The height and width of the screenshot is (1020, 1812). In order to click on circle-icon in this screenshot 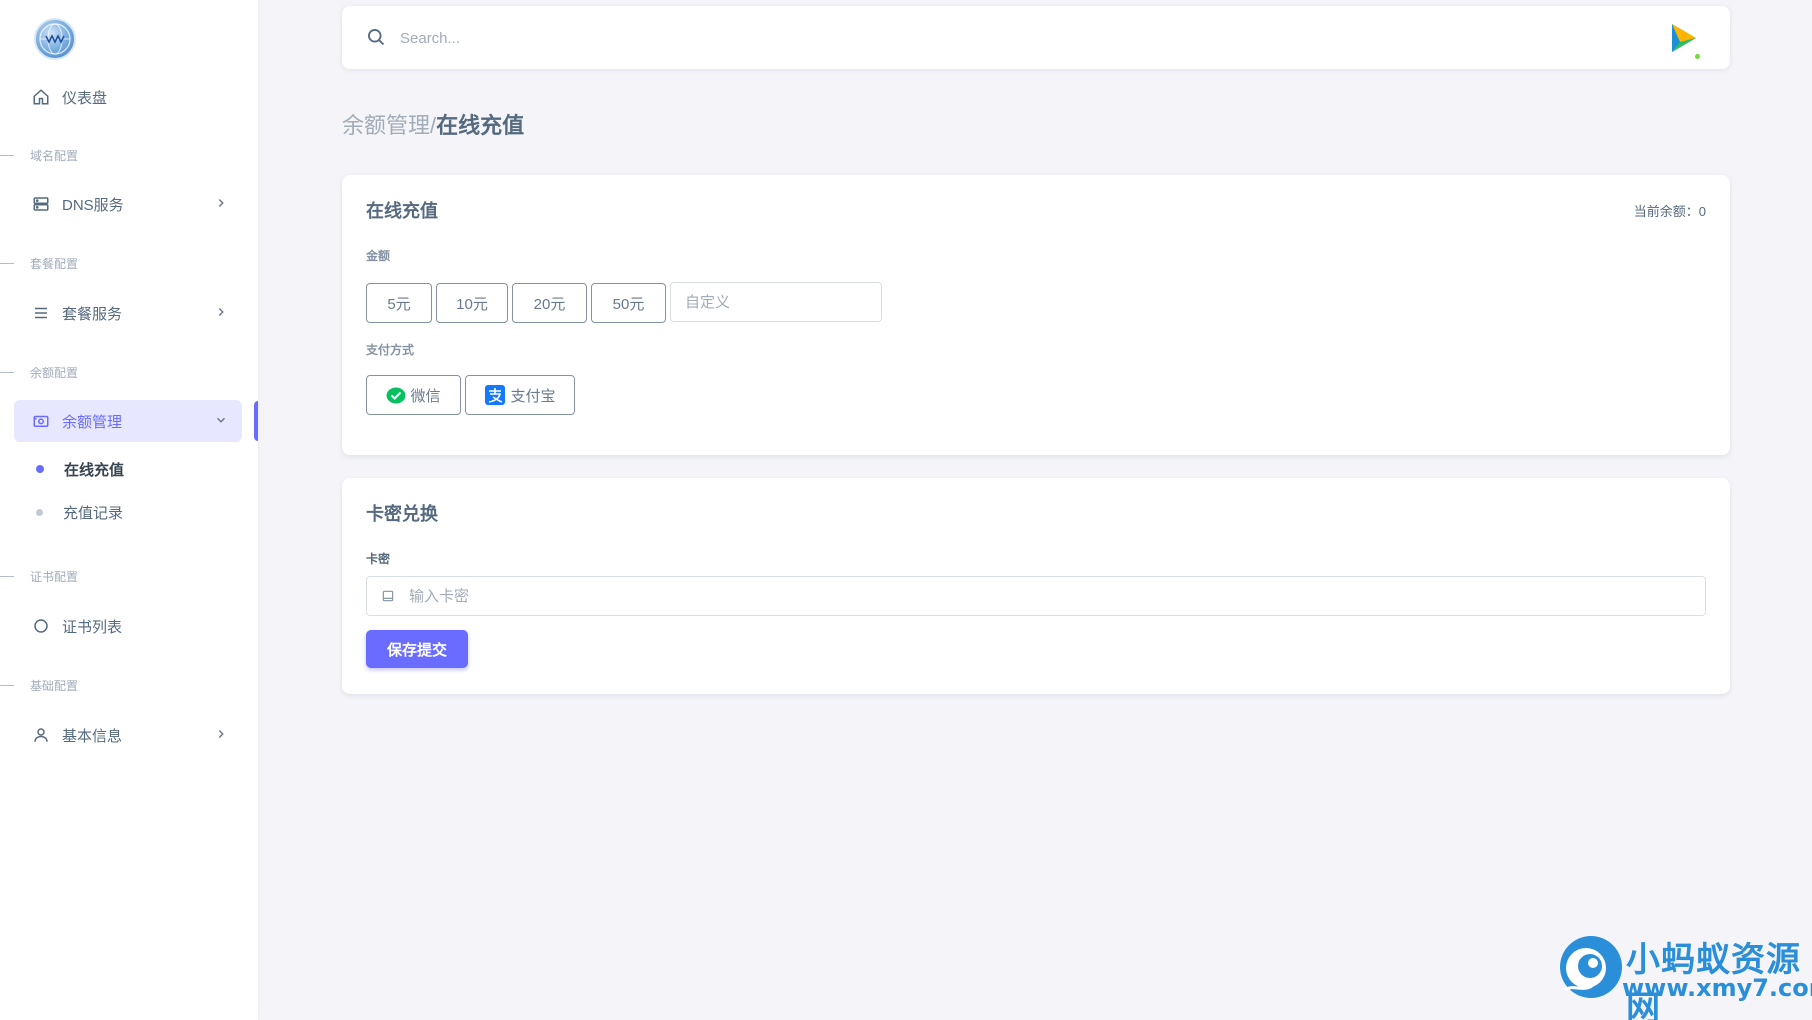, I will do `click(41, 626)`.